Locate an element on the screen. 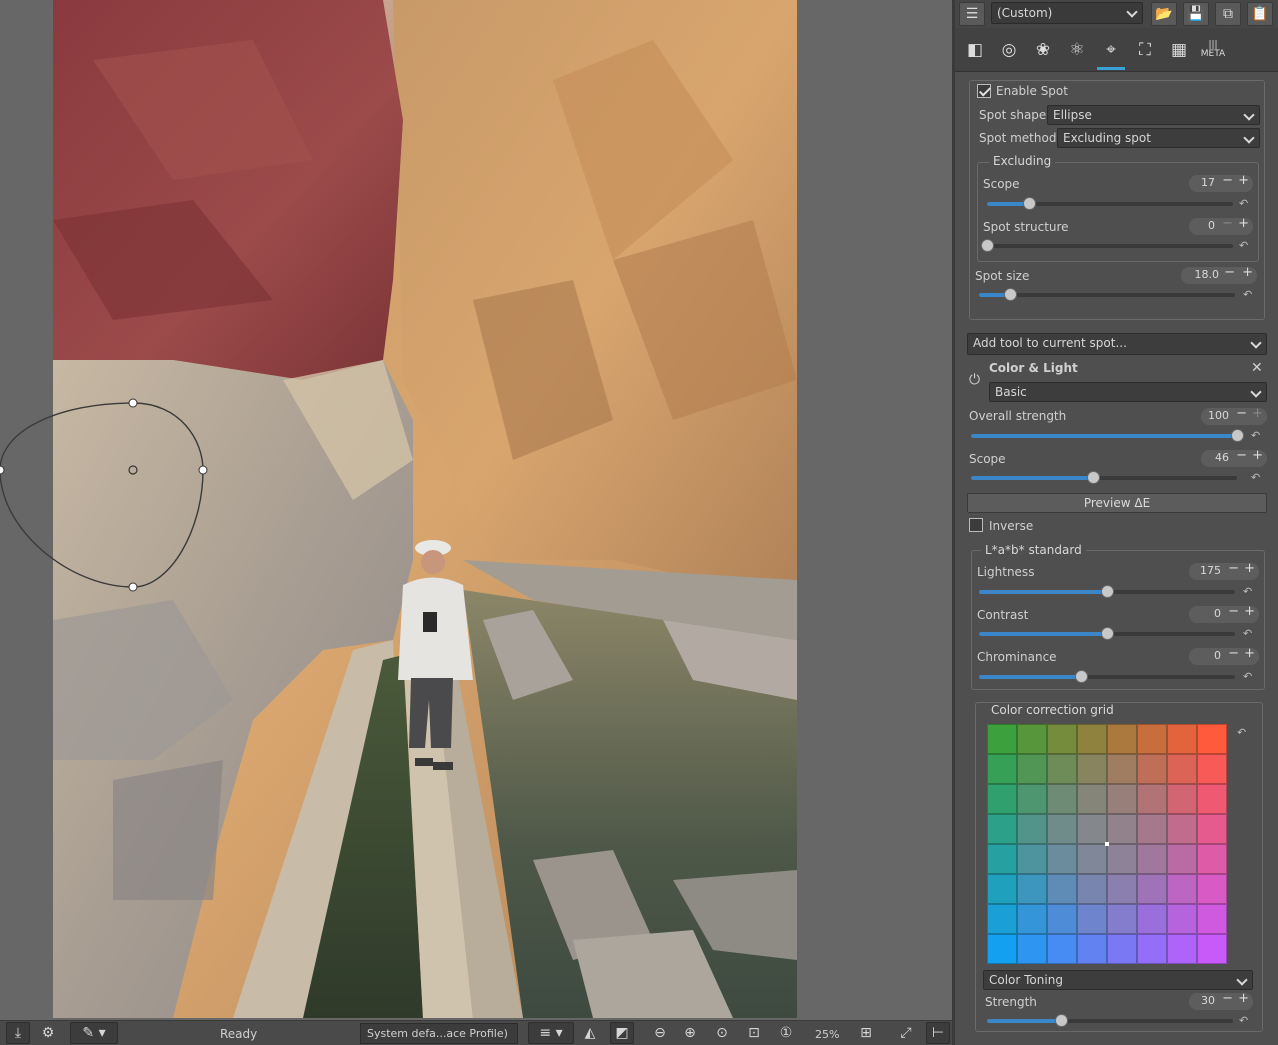 Image resolution: width=1278 pixels, height=1045 pixels. zoom-in-icon: ⊕ is located at coordinates (690, 1033).